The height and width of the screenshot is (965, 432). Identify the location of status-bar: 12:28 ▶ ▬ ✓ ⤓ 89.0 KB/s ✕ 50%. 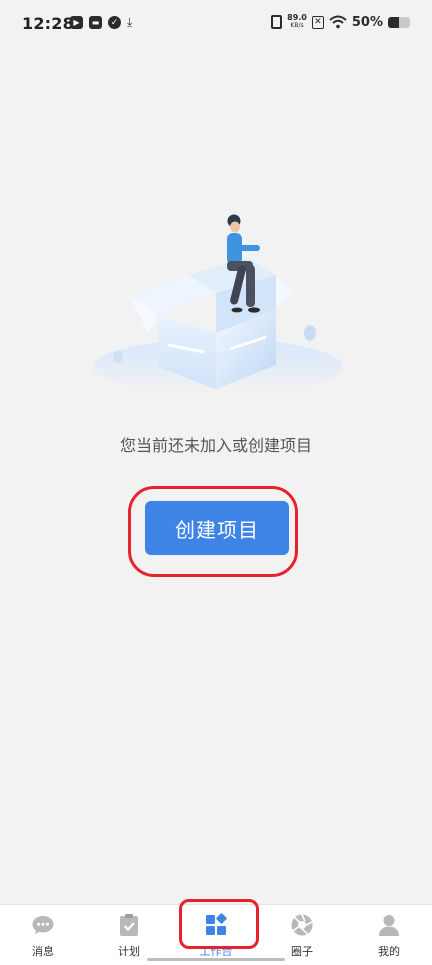
(216, 25).